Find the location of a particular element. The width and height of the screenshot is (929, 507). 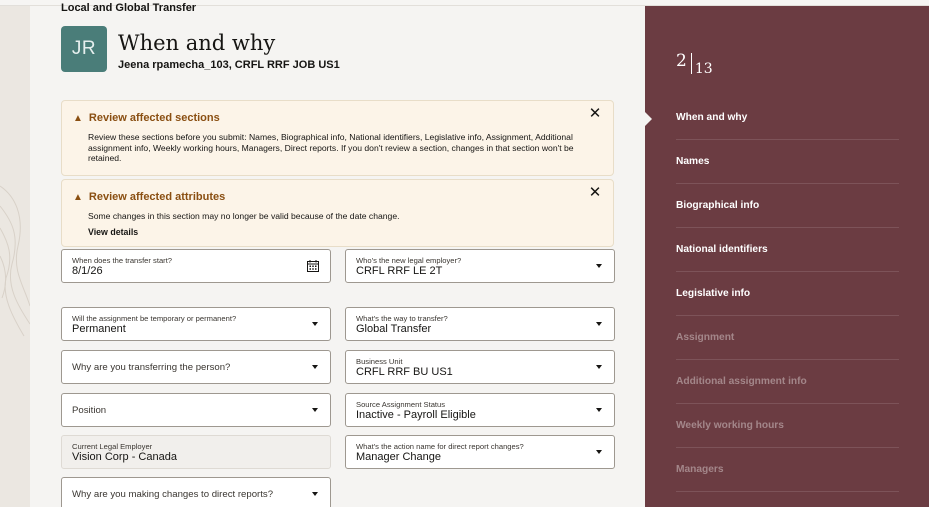

message-header: ▲ Review affected attributes is located at coordinates (149, 197).